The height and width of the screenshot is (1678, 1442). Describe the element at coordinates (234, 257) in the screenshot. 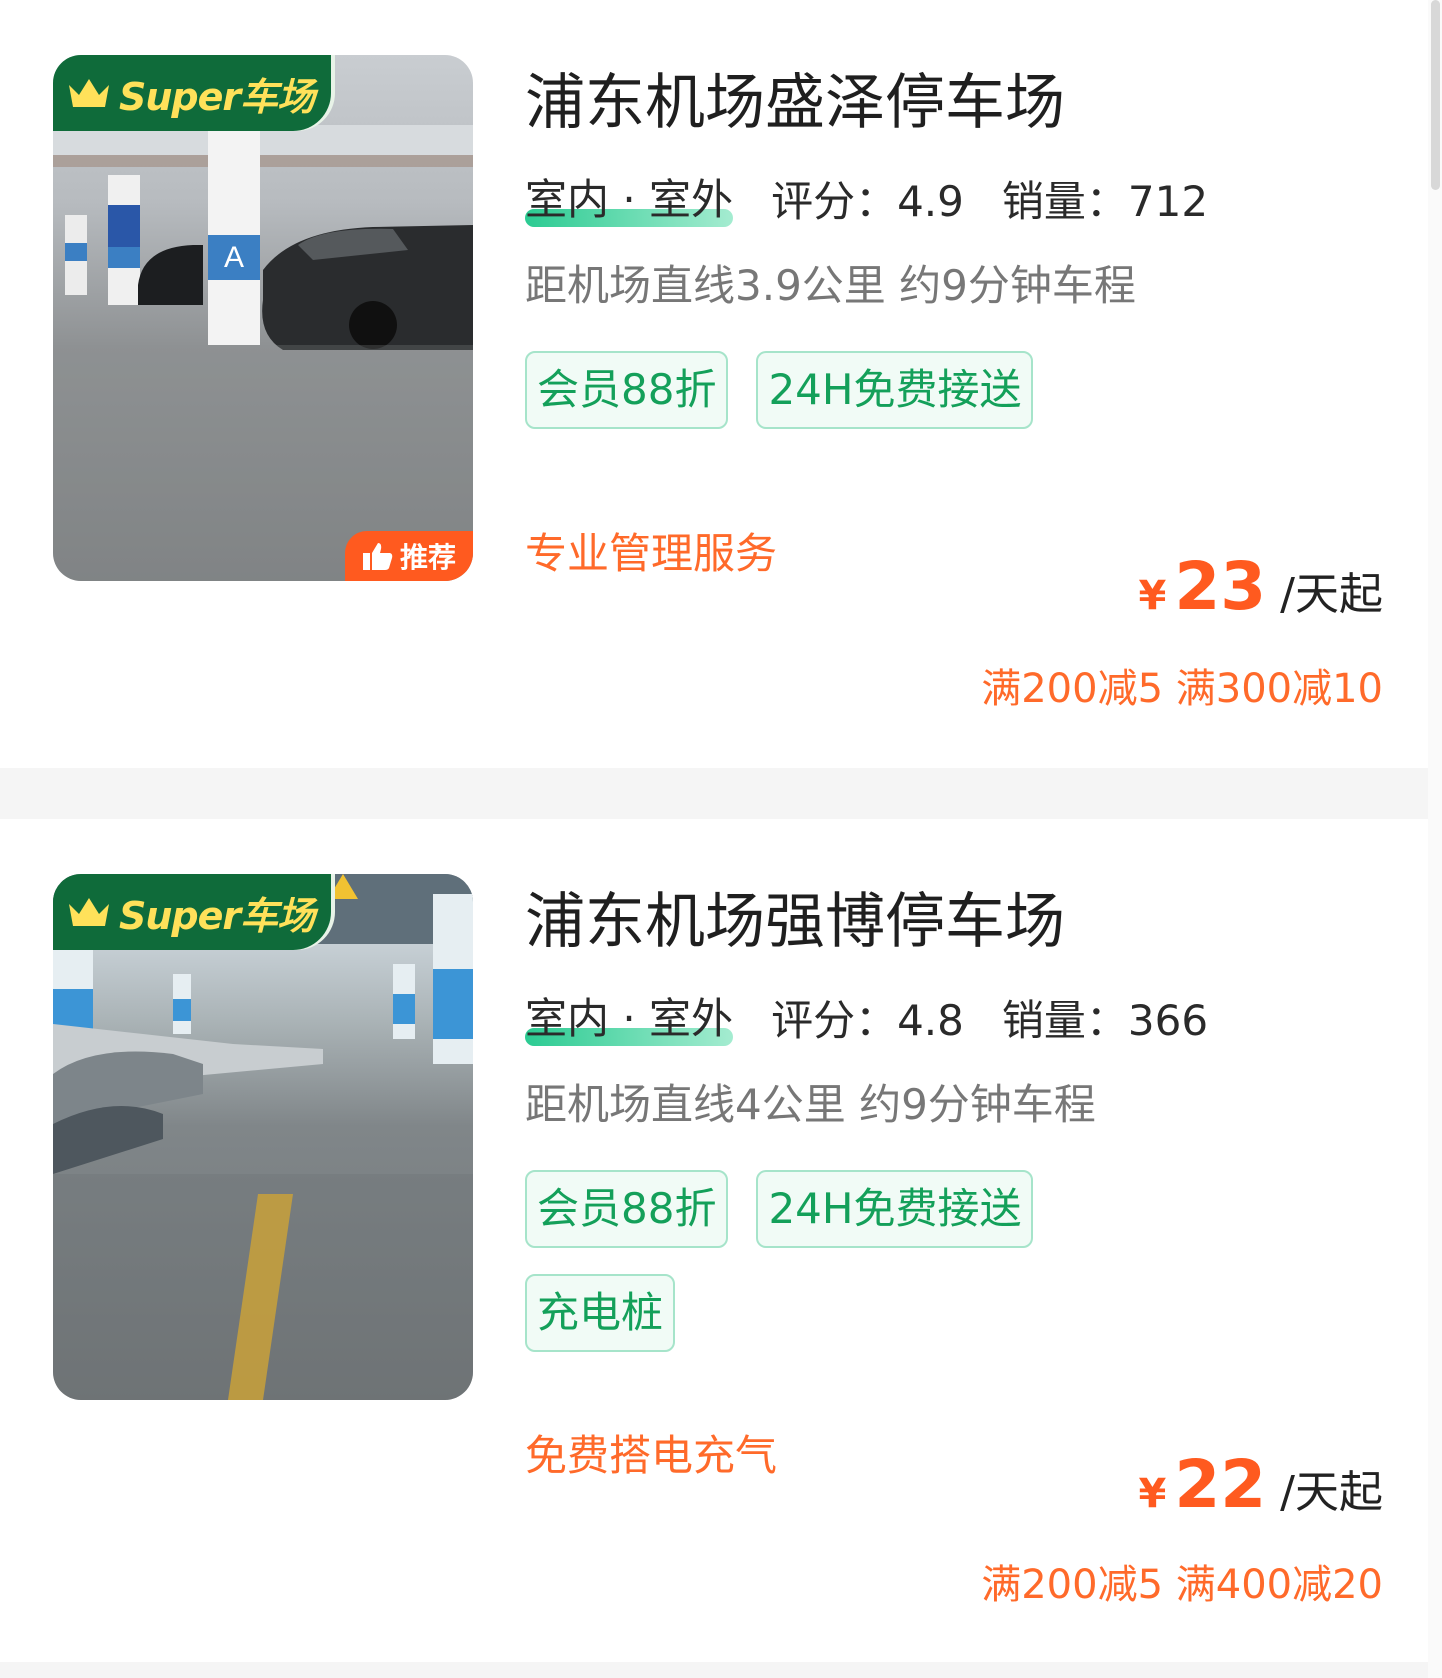

I see `svg-text: A` at that location.